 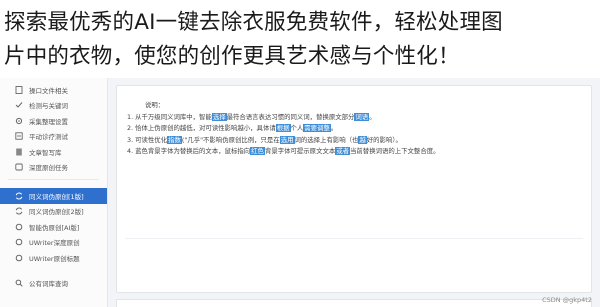 I want to click on instruction-line-1: 1. 从千万级同义词库中，智能选择最符合语言表达习惯的同义词，替换原文部分词语。, so click(x=251, y=116).